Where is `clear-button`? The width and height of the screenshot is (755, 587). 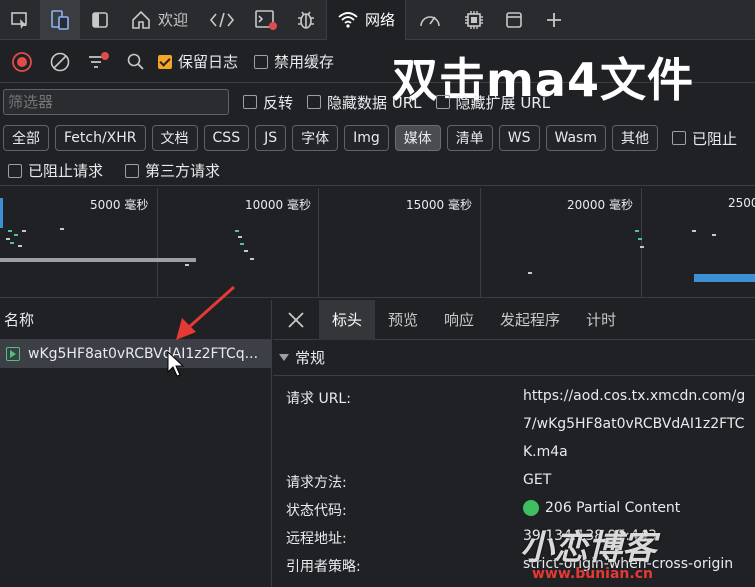 clear-button is located at coordinates (60, 62).